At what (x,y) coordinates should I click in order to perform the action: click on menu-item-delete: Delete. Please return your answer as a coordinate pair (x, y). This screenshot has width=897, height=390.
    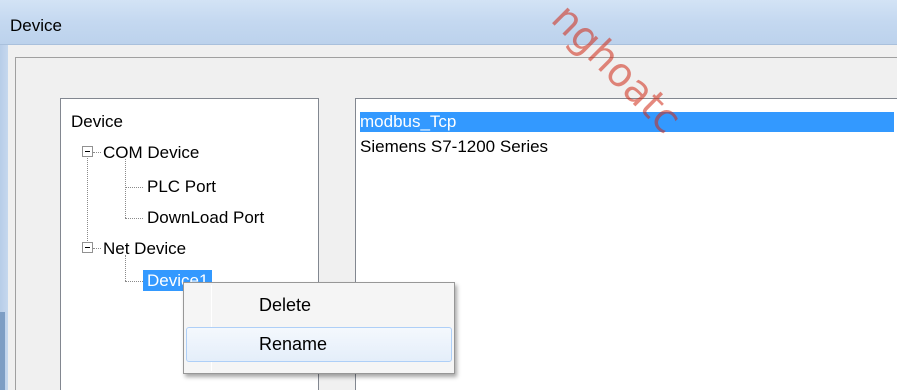
    Looking at the image, I should click on (319, 305).